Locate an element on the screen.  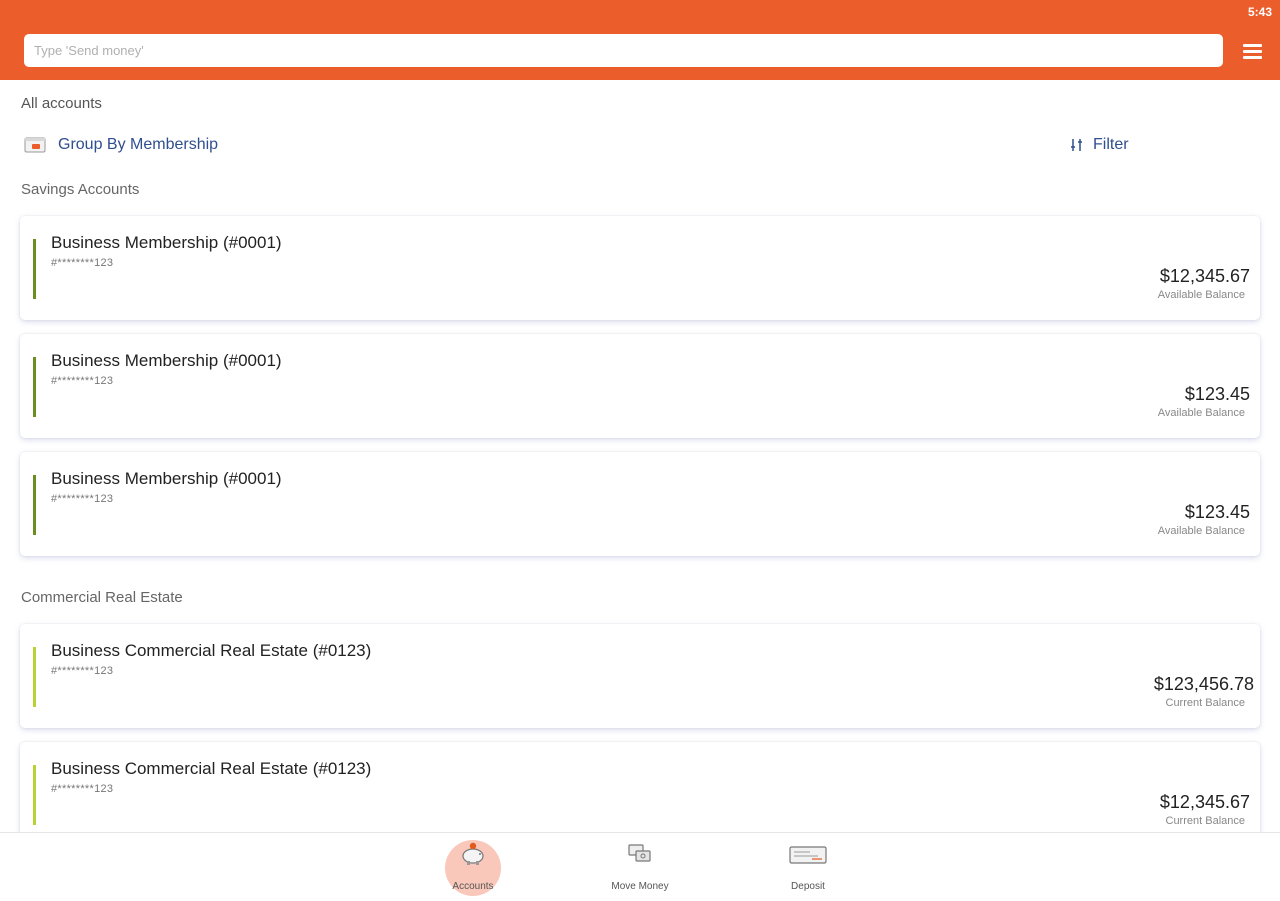
piggy-bank-icon is located at coordinates (473, 853).